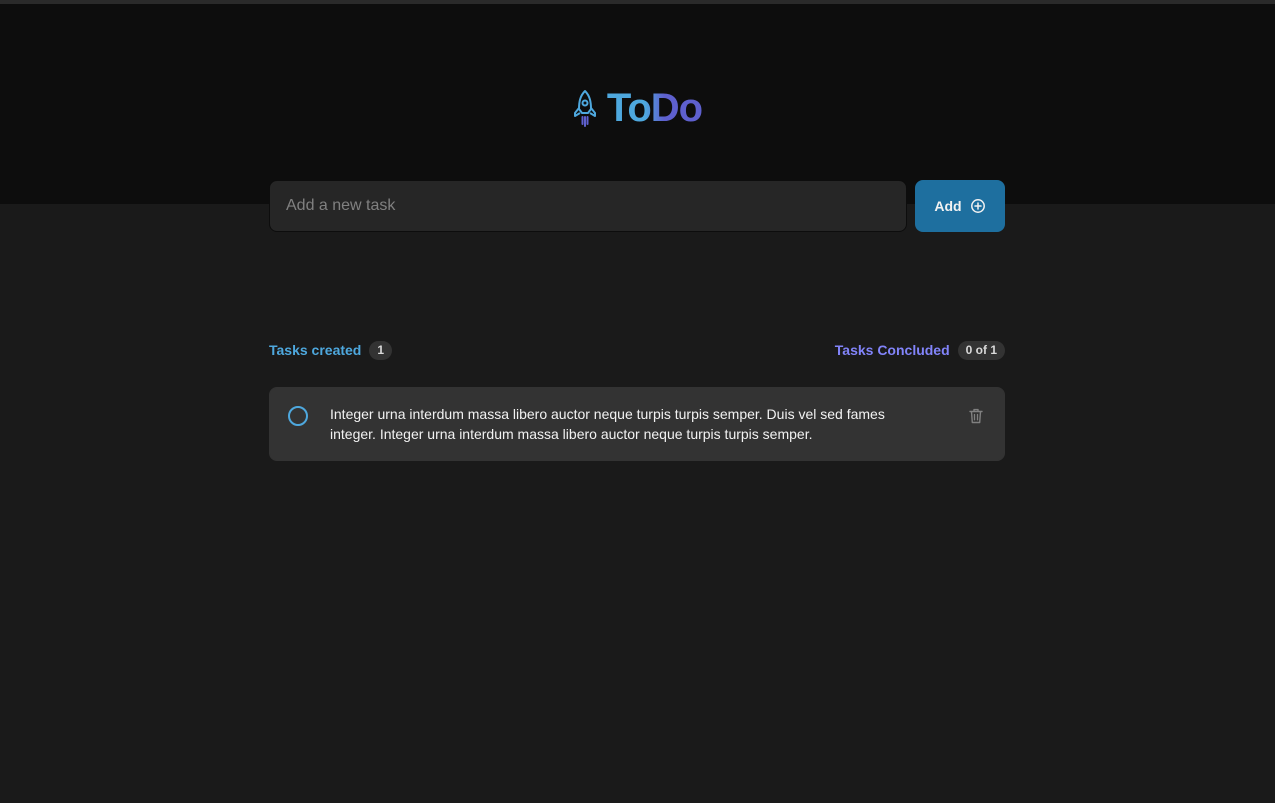 The image size is (1275, 803). I want to click on tasks-concluded-counter: Tasks Concluded 0 of 1, so click(919, 350).